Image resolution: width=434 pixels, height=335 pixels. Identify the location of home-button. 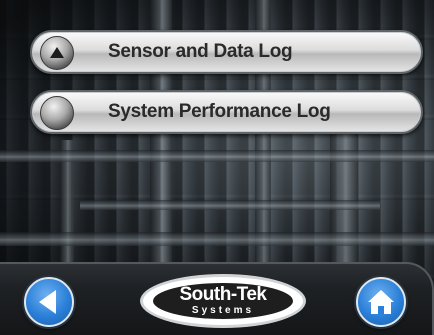
(381, 302).